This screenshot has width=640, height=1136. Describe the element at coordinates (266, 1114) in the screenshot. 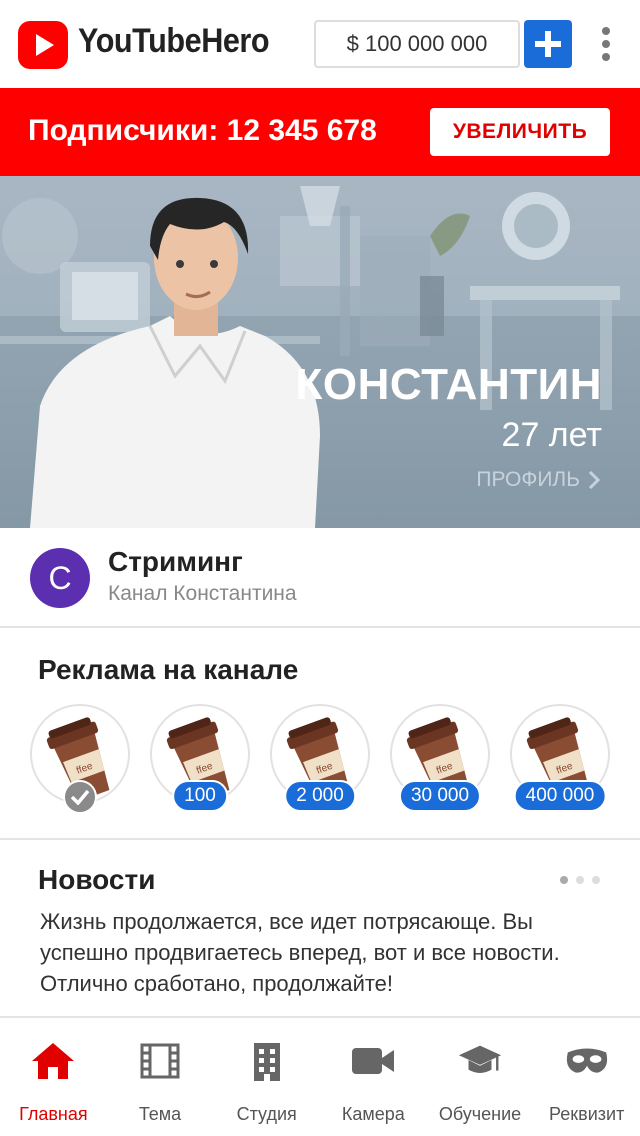

I see `nav-label: Студия` at that location.